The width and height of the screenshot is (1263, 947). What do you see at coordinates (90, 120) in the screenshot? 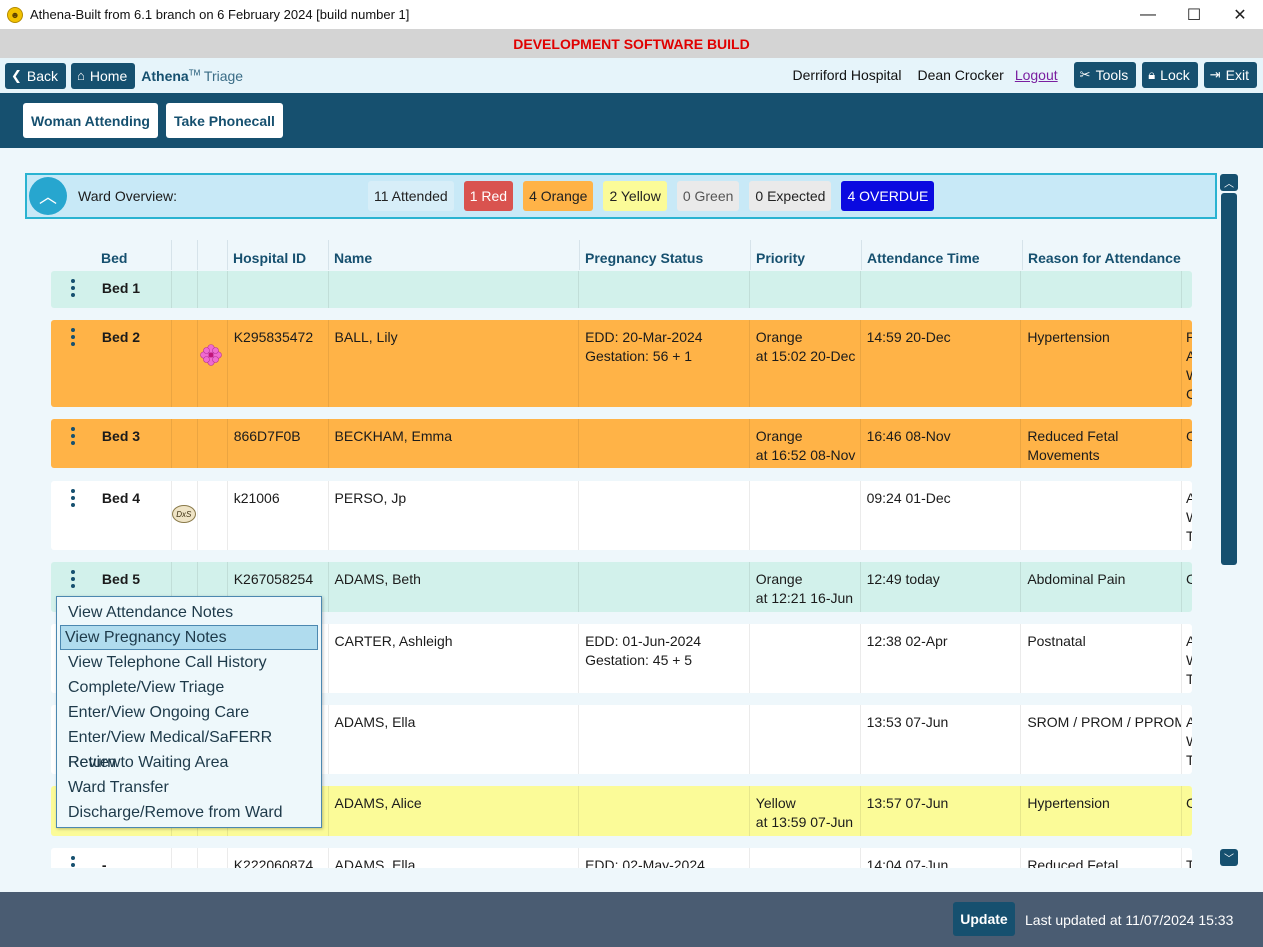
I see `woman-attending-button: Woman Attending` at bounding box center [90, 120].